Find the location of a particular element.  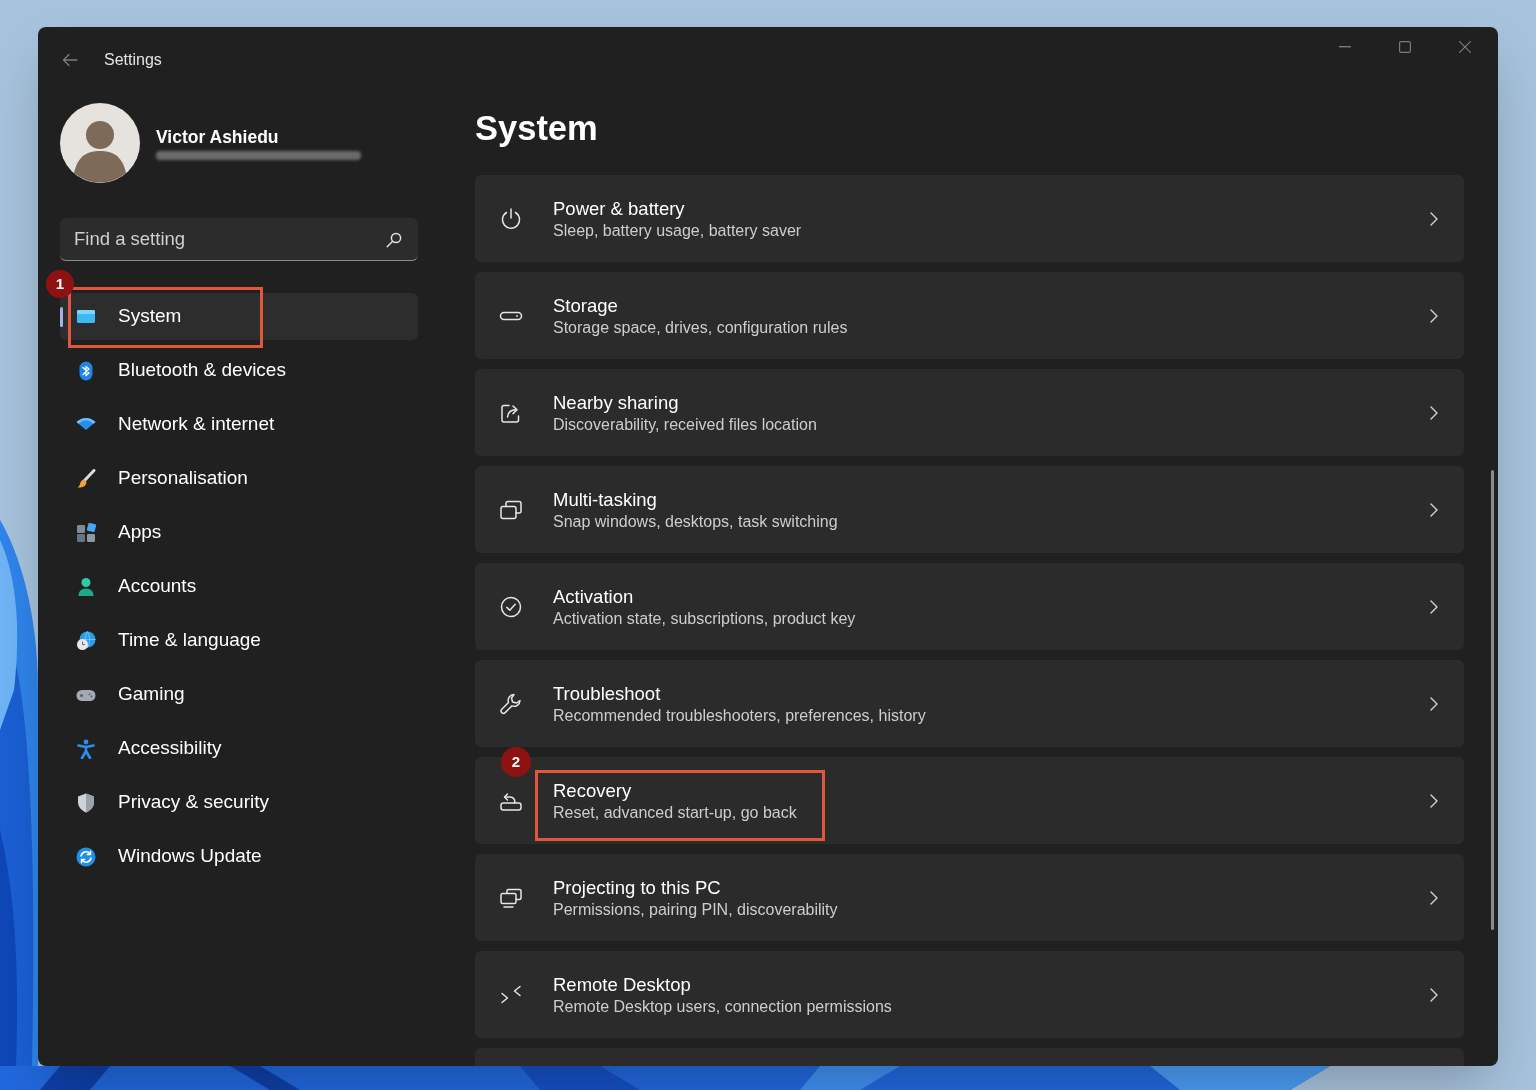

card-subtitle: Recommended troubleshooters, preferences, history is located at coordinates (739, 715).